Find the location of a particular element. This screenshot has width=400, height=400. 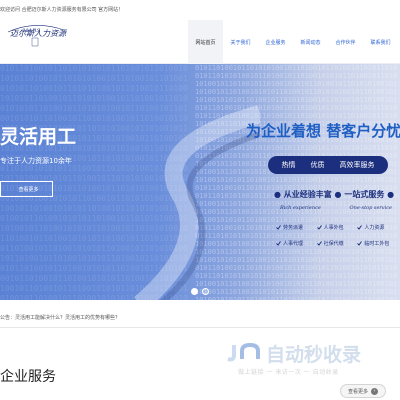

arrow-right-icon: › is located at coordinates (374, 391).